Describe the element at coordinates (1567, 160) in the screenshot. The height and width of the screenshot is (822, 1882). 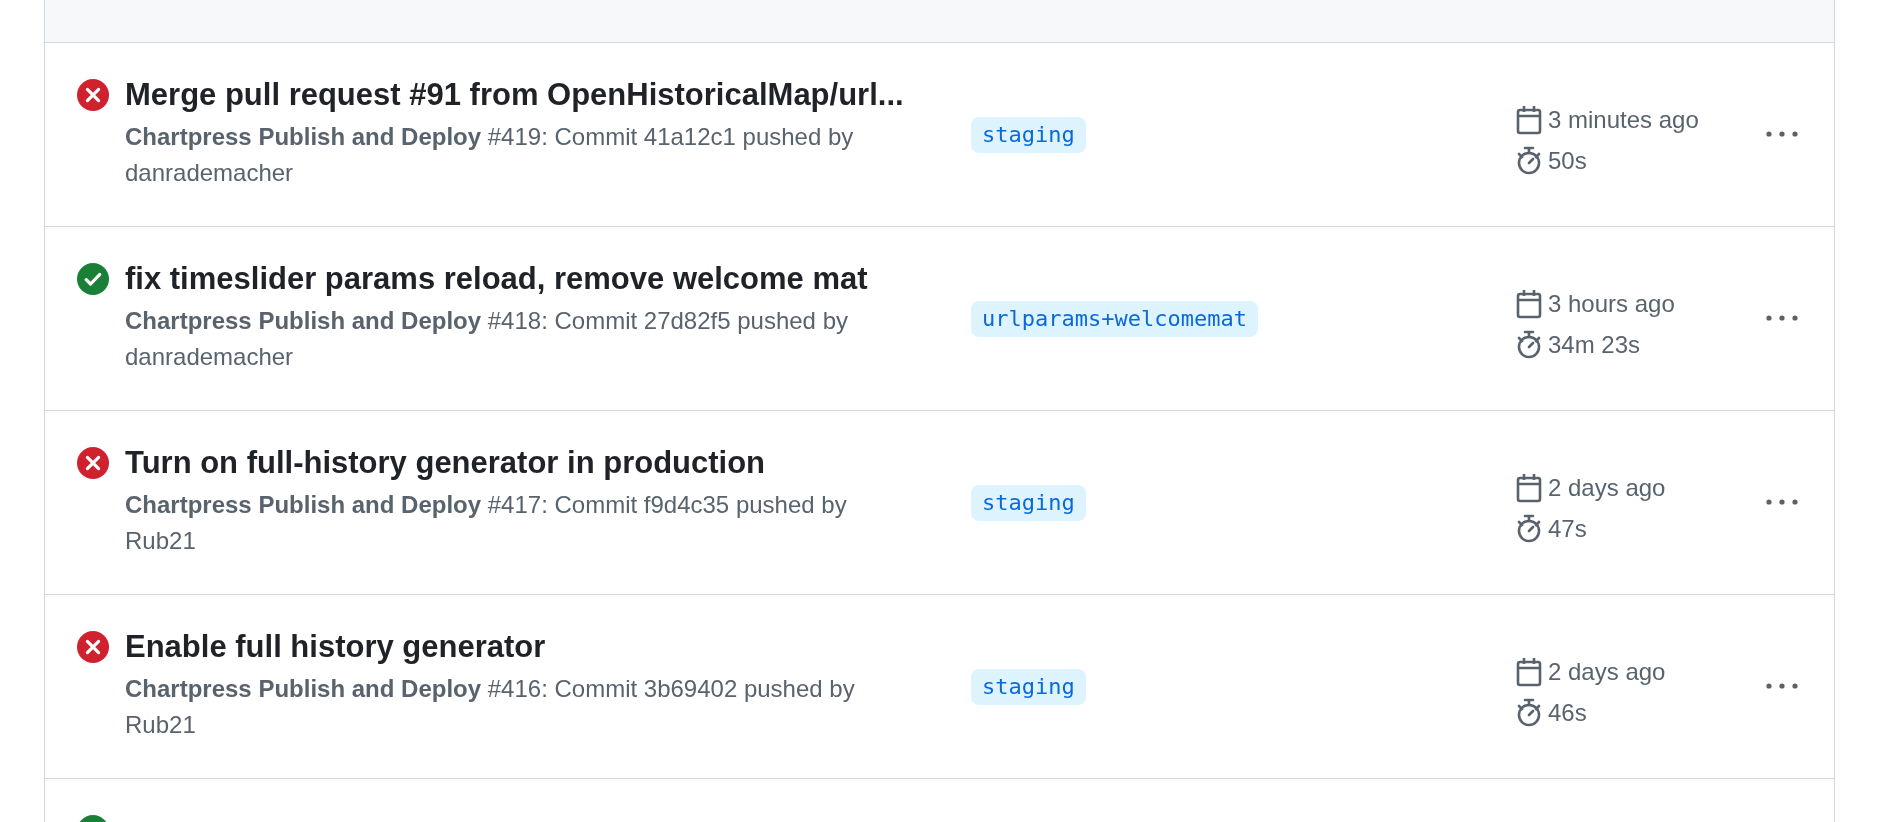
I see `run-duration: 50s` at that location.